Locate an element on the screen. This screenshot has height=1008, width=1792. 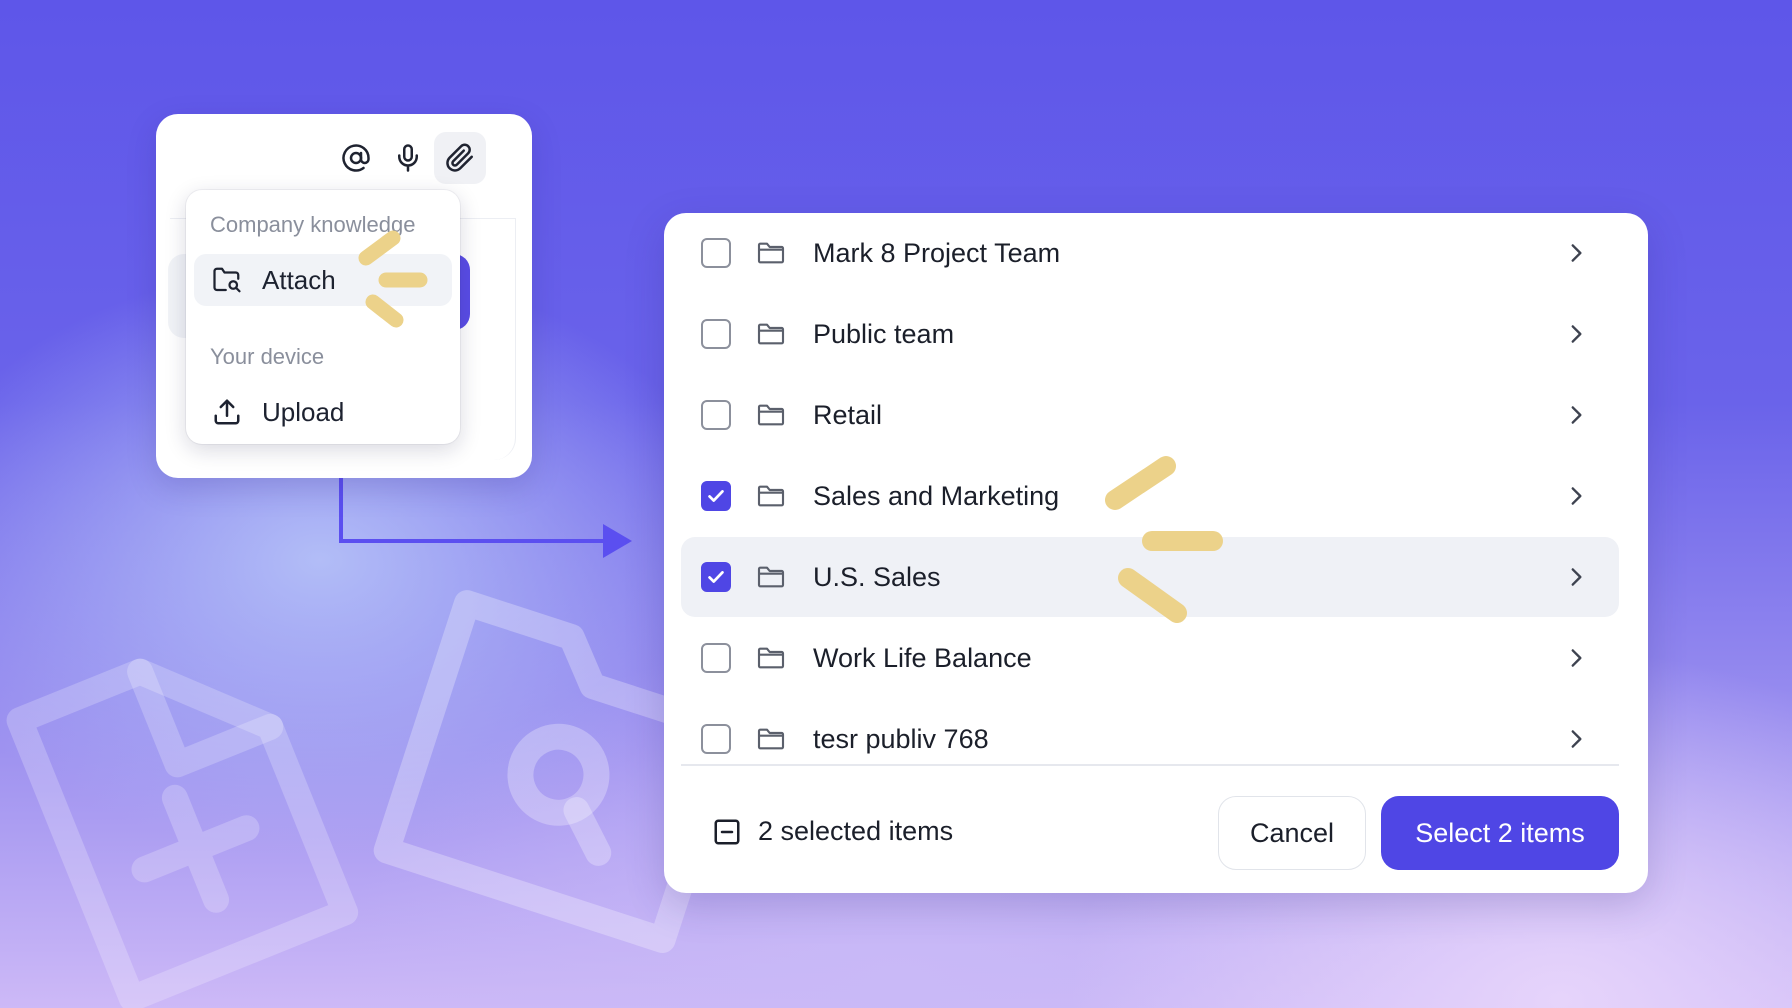
deselect-all-icon is located at coordinates (727, 832).